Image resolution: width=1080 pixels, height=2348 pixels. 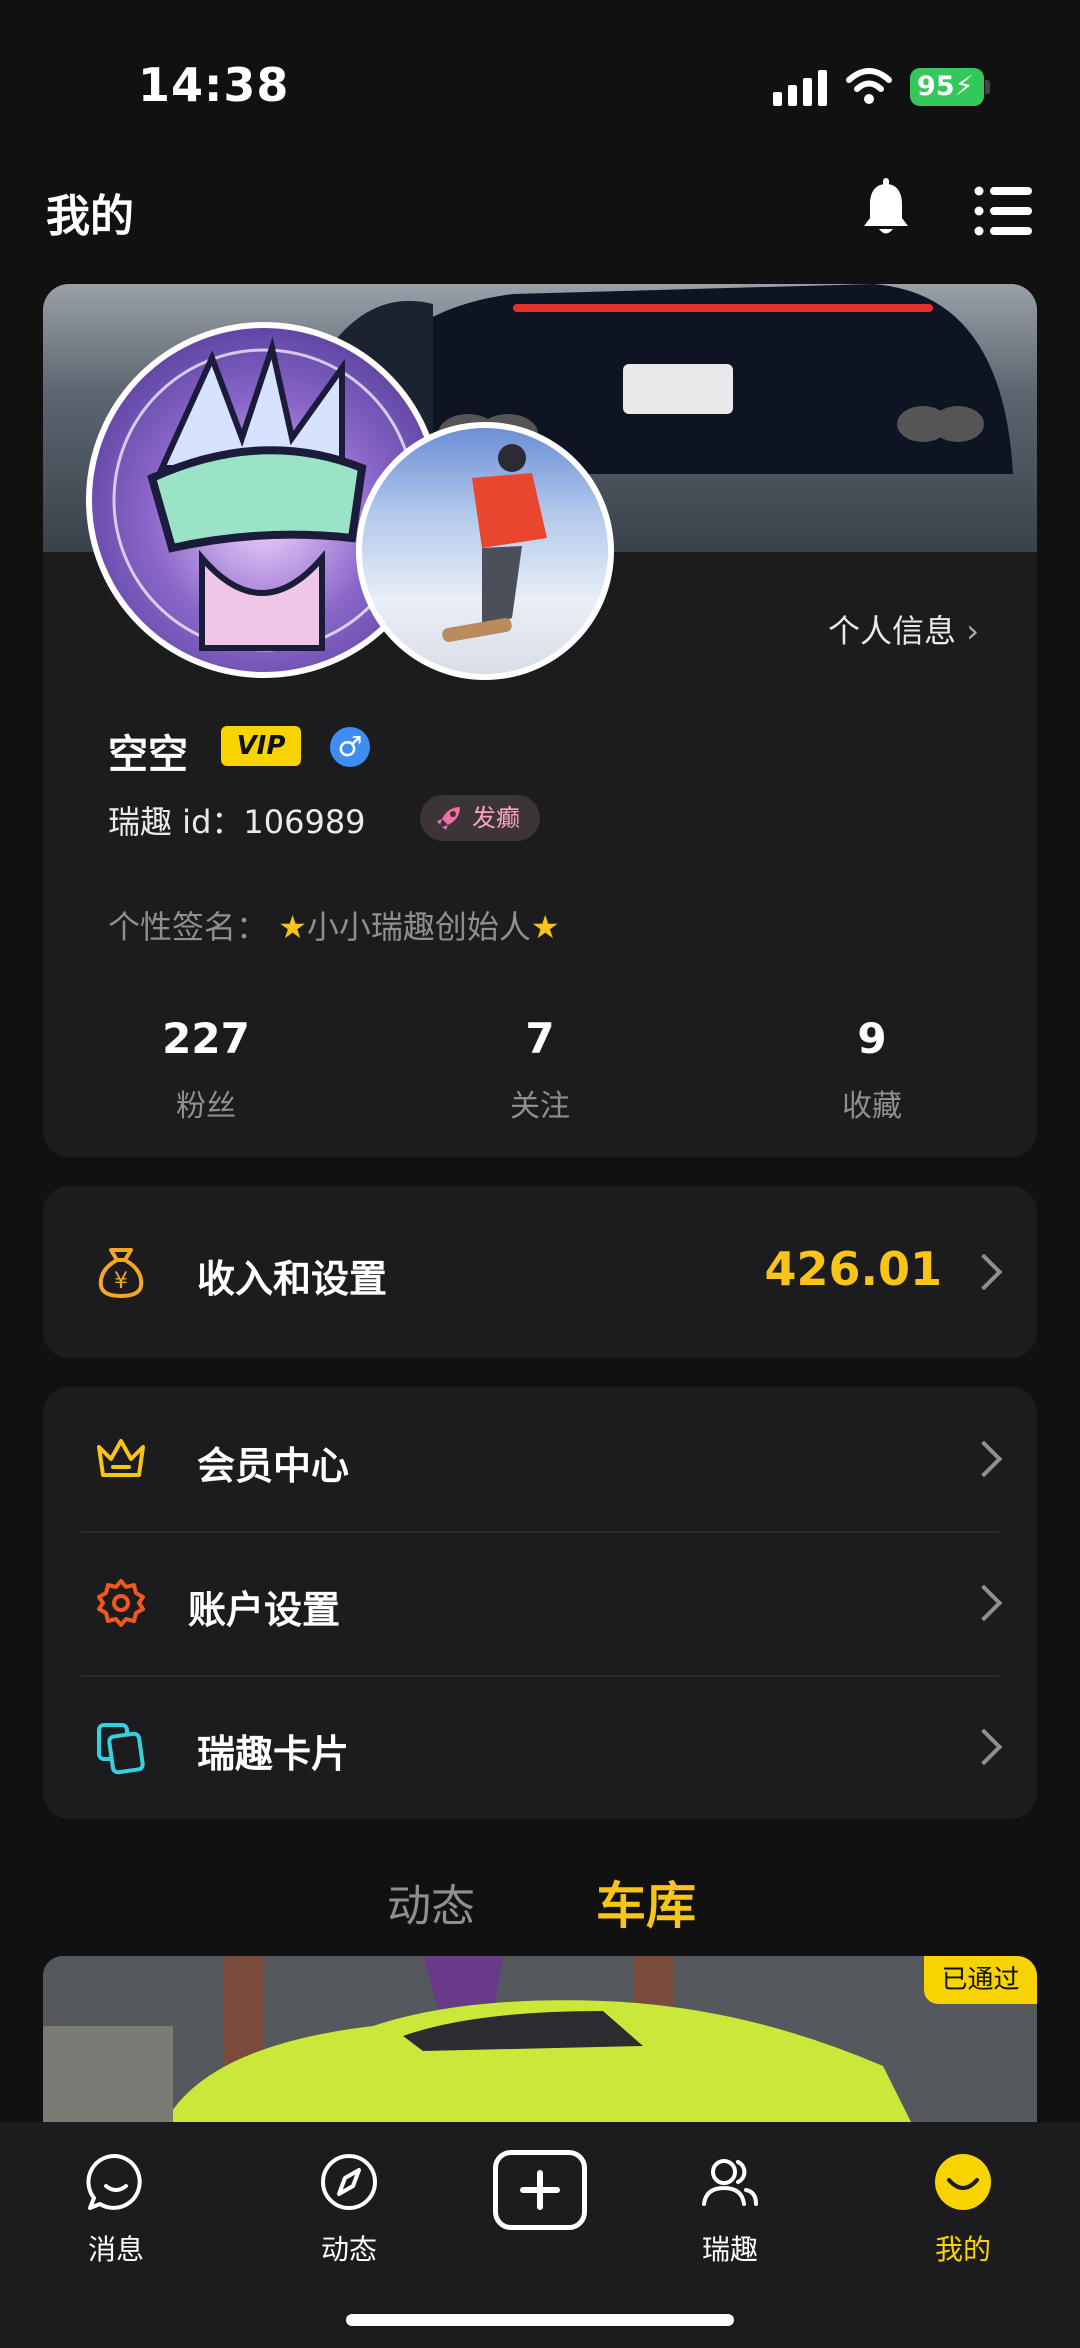 What do you see at coordinates (121, 1458) in the screenshot?
I see `crown-icon` at bounding box center [121, 1458].